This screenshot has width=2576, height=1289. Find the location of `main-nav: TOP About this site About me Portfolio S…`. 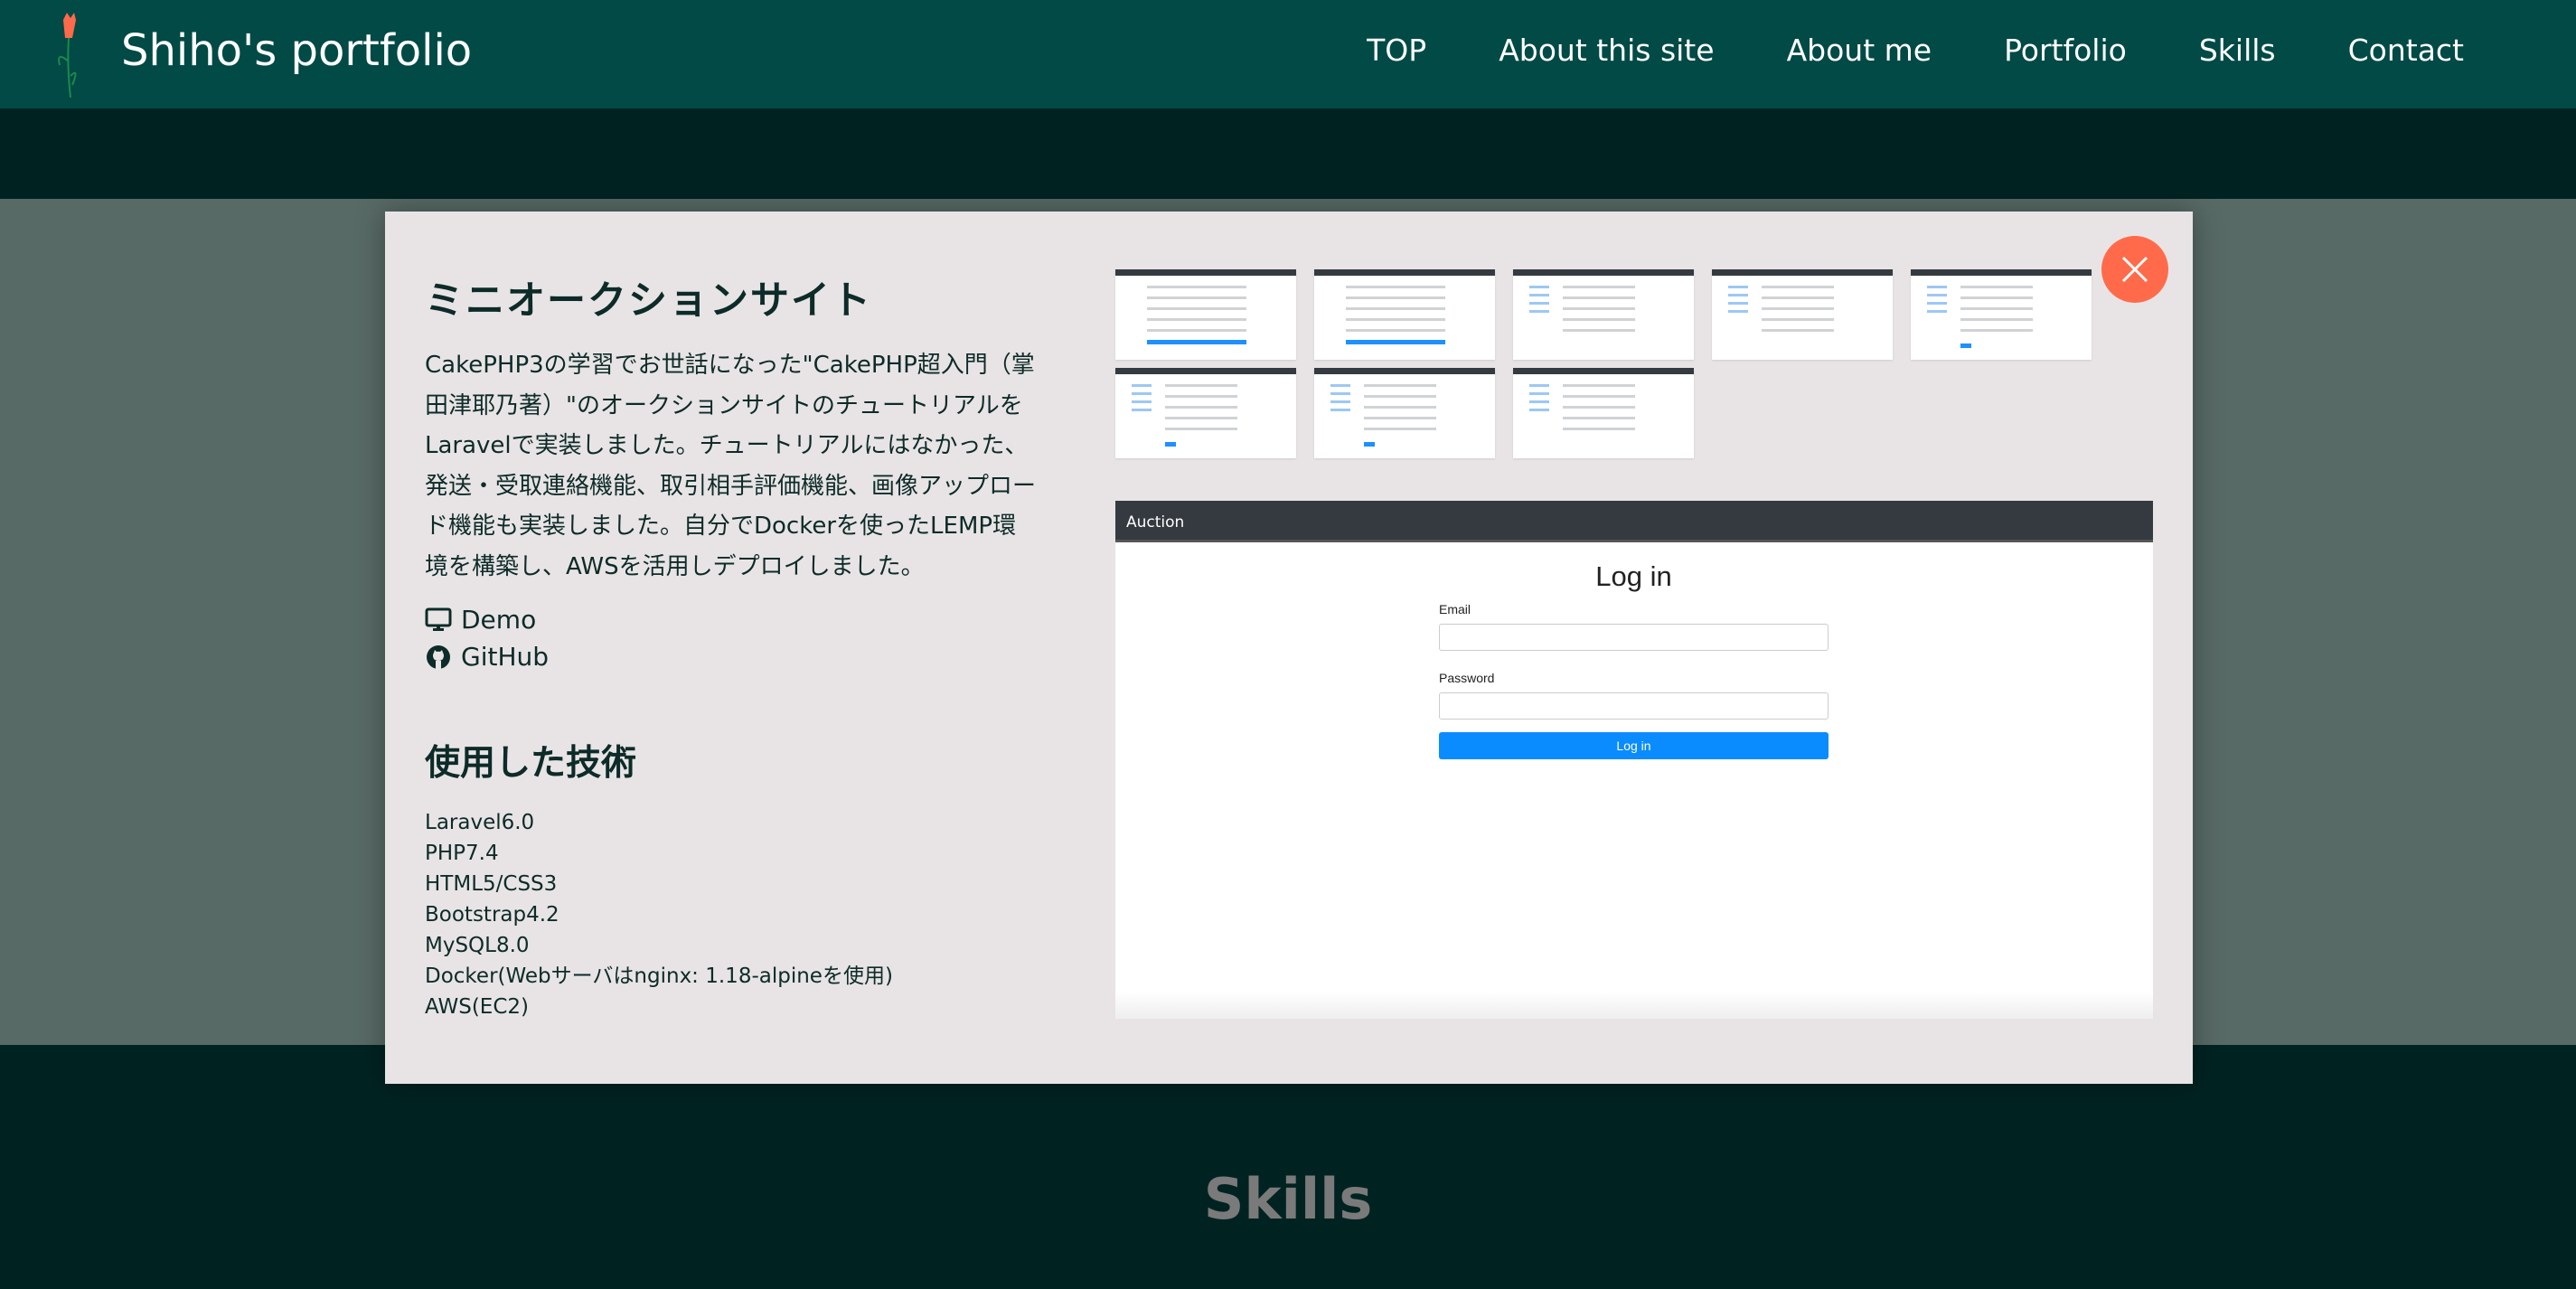

main-nav: TOP About this site About me Portfolio S… is located at coordinates (1916, 50).